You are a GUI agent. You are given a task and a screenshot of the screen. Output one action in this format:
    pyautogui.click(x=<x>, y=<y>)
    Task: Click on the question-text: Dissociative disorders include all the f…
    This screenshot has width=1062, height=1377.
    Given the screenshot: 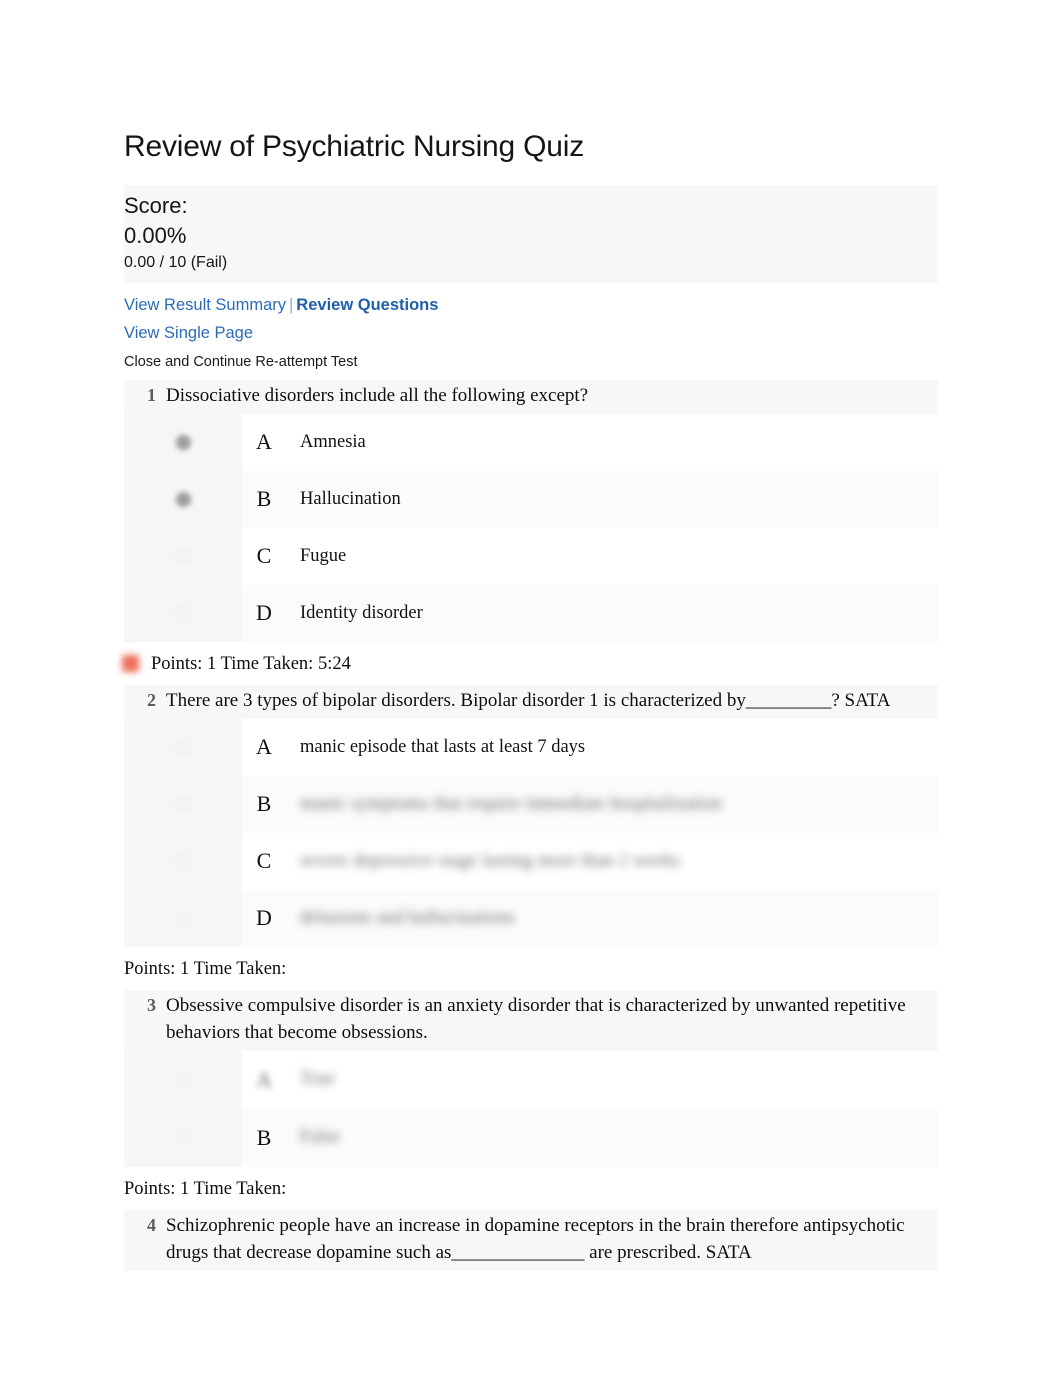 What is the action you would take?
    pyautogui.click(x=377, y=395)
    